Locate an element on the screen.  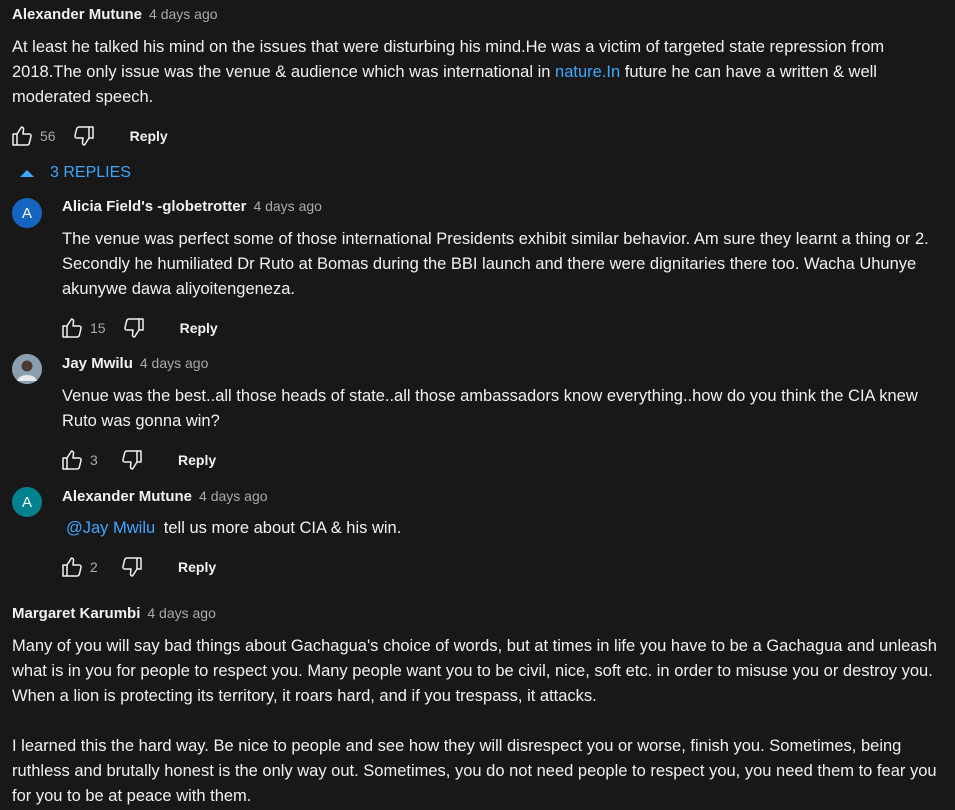
profile-photo-icon is located at coordinates (27, 369).